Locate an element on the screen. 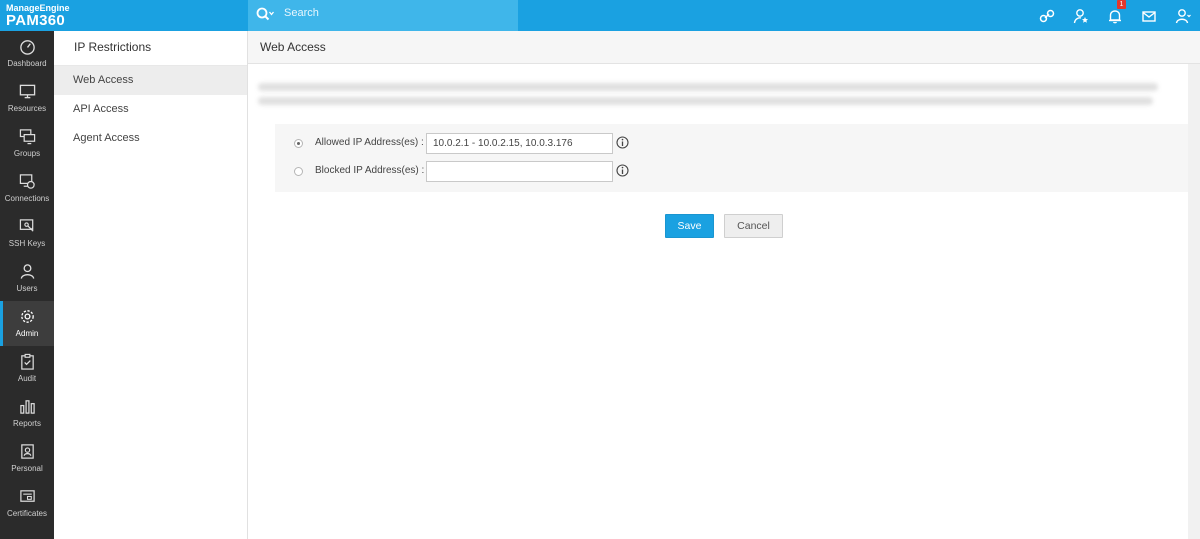 The image size is (1200, 539). top-bar: ManageEngine PAM360 Search 1 is located at coordinates (600, 15).